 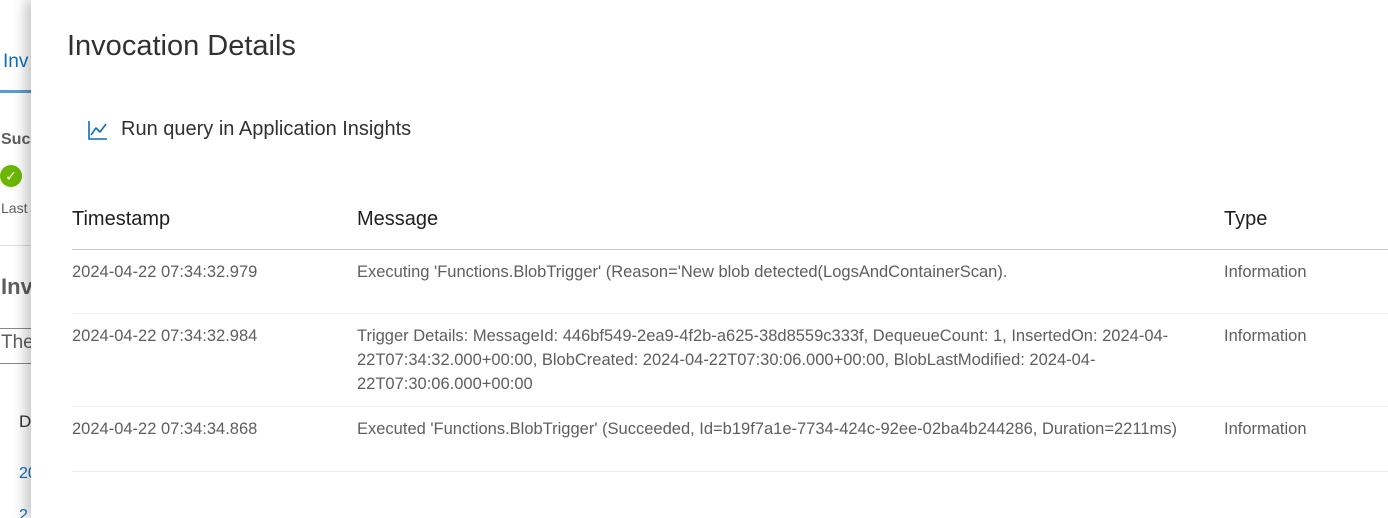 What do you see at coordinates (165, 336) in the screenshot?
I see `cell-timestamp: 2024-04-22 07:34:32.984` at bounding box center [165, 336].